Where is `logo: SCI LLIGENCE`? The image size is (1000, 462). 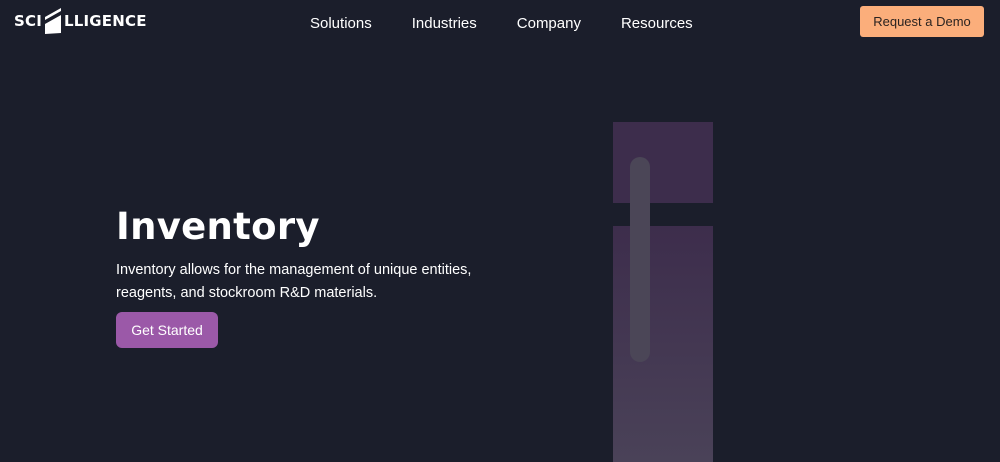
logo: SCI LLIGENCE is located at coordinates (80, 21).